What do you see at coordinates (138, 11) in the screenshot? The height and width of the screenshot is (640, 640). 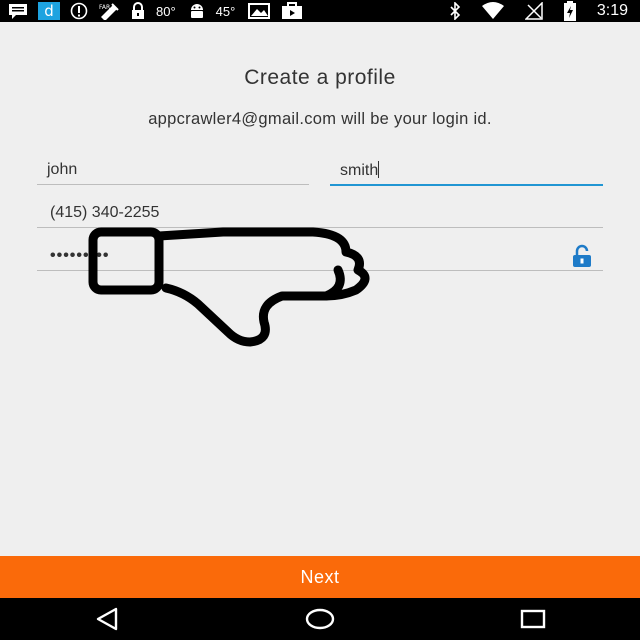 I see `lock-icon` at bounding box center [138, 11].